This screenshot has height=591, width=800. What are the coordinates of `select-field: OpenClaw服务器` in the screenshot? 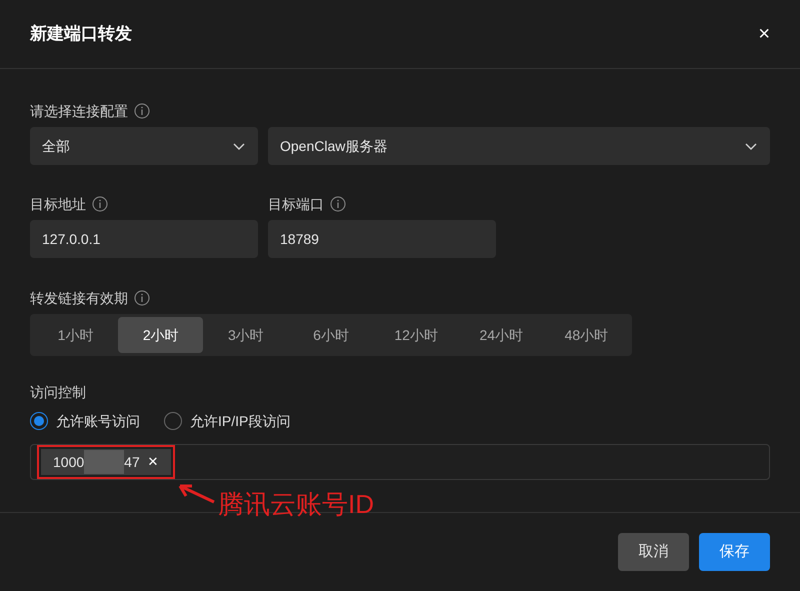 It's located at (519, 146).